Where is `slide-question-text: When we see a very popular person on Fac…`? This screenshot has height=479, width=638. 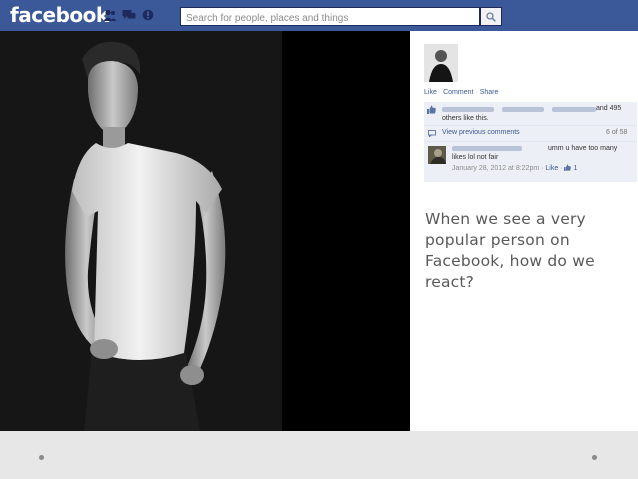
slide-question-text: When we see a very popular person on Fac… is located at coordinates (510, 250).